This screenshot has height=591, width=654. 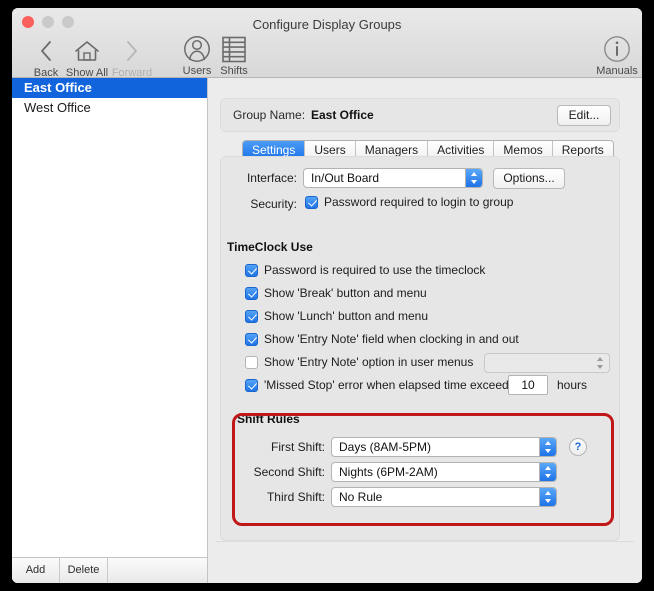 I want to click on toolbar-shifts-button: Shifts, so click(x=234, y=55).